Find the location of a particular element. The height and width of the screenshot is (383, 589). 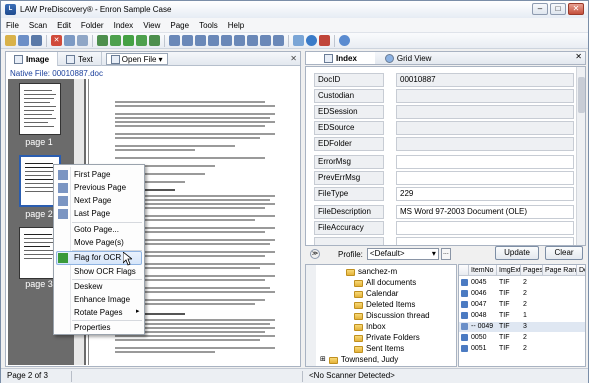

column-header: ImgExt is located at coordinates (509, 270).